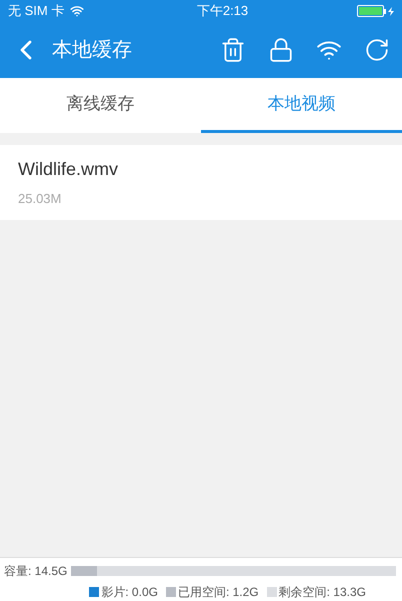 This screenshot has height=601, width=402. Describe the element at coordinates (36, 571) in the screenshot. I see `capacity-text: 容量: 14.5G` at that location.